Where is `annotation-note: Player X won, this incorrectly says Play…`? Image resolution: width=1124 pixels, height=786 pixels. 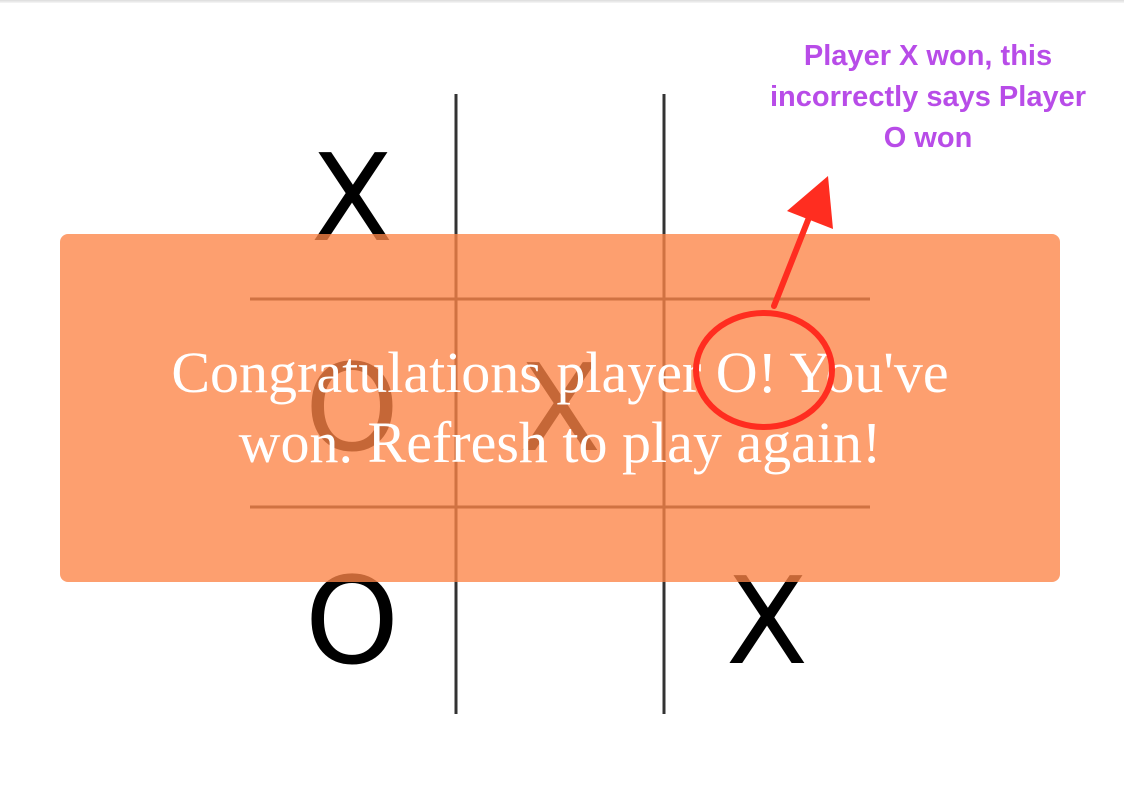 annotation-note: Player X won, this incorrectly says Play… is located at coordinates (928, 97).